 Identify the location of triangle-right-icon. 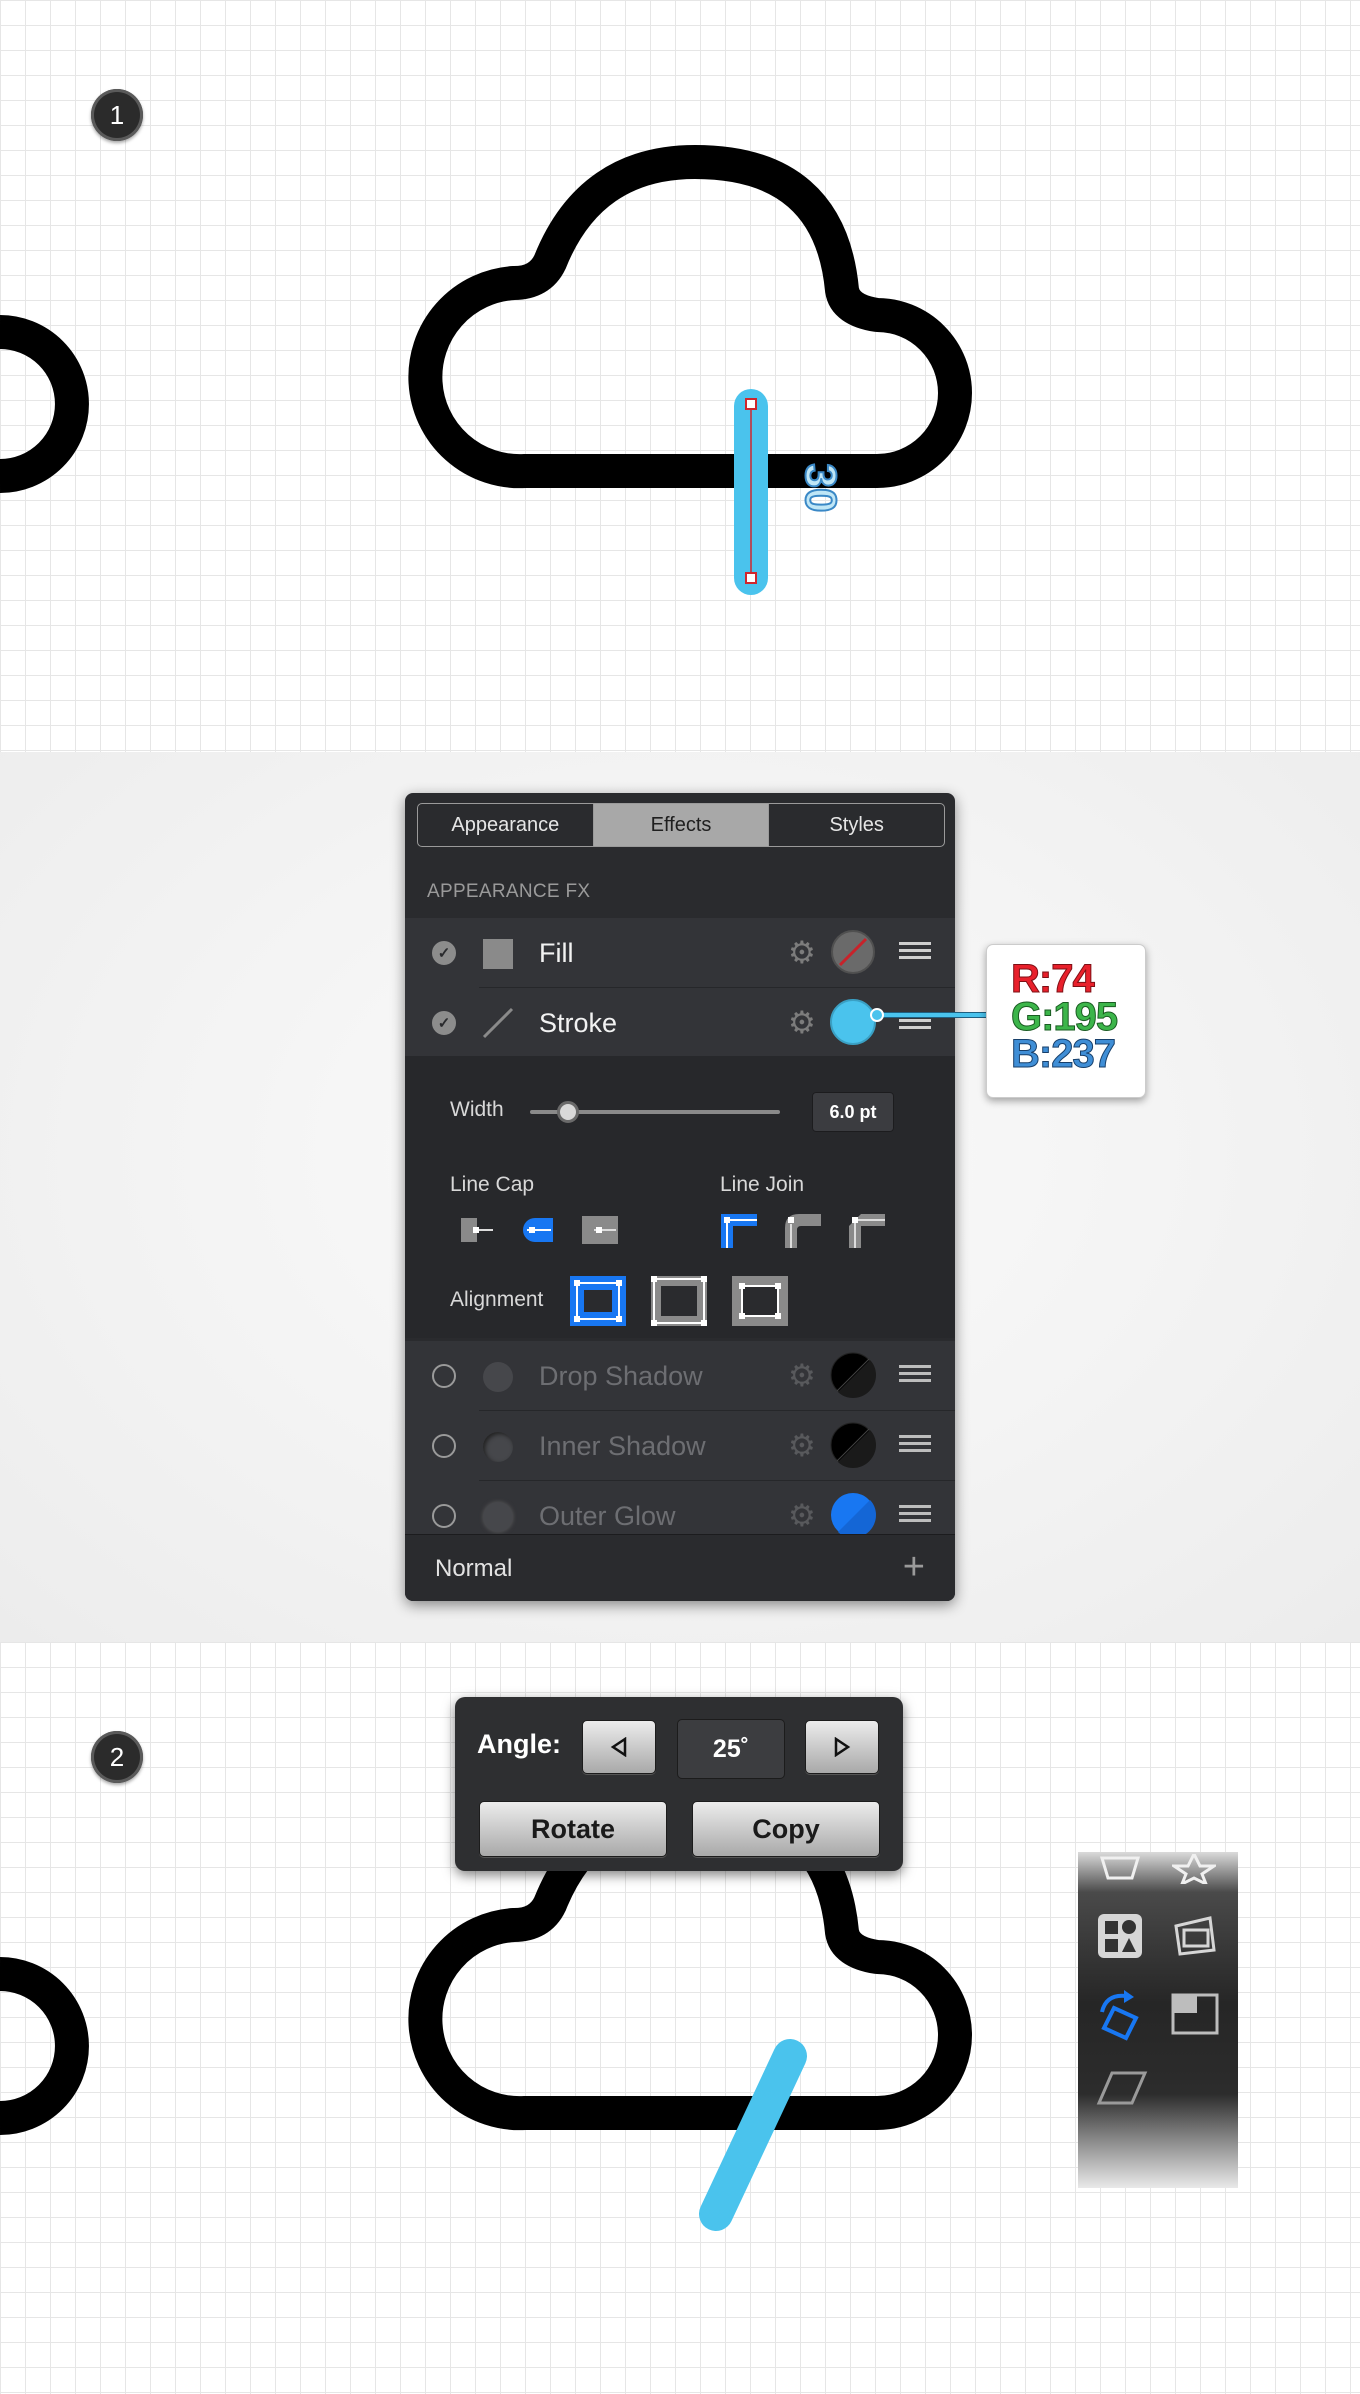
(842, 1747).